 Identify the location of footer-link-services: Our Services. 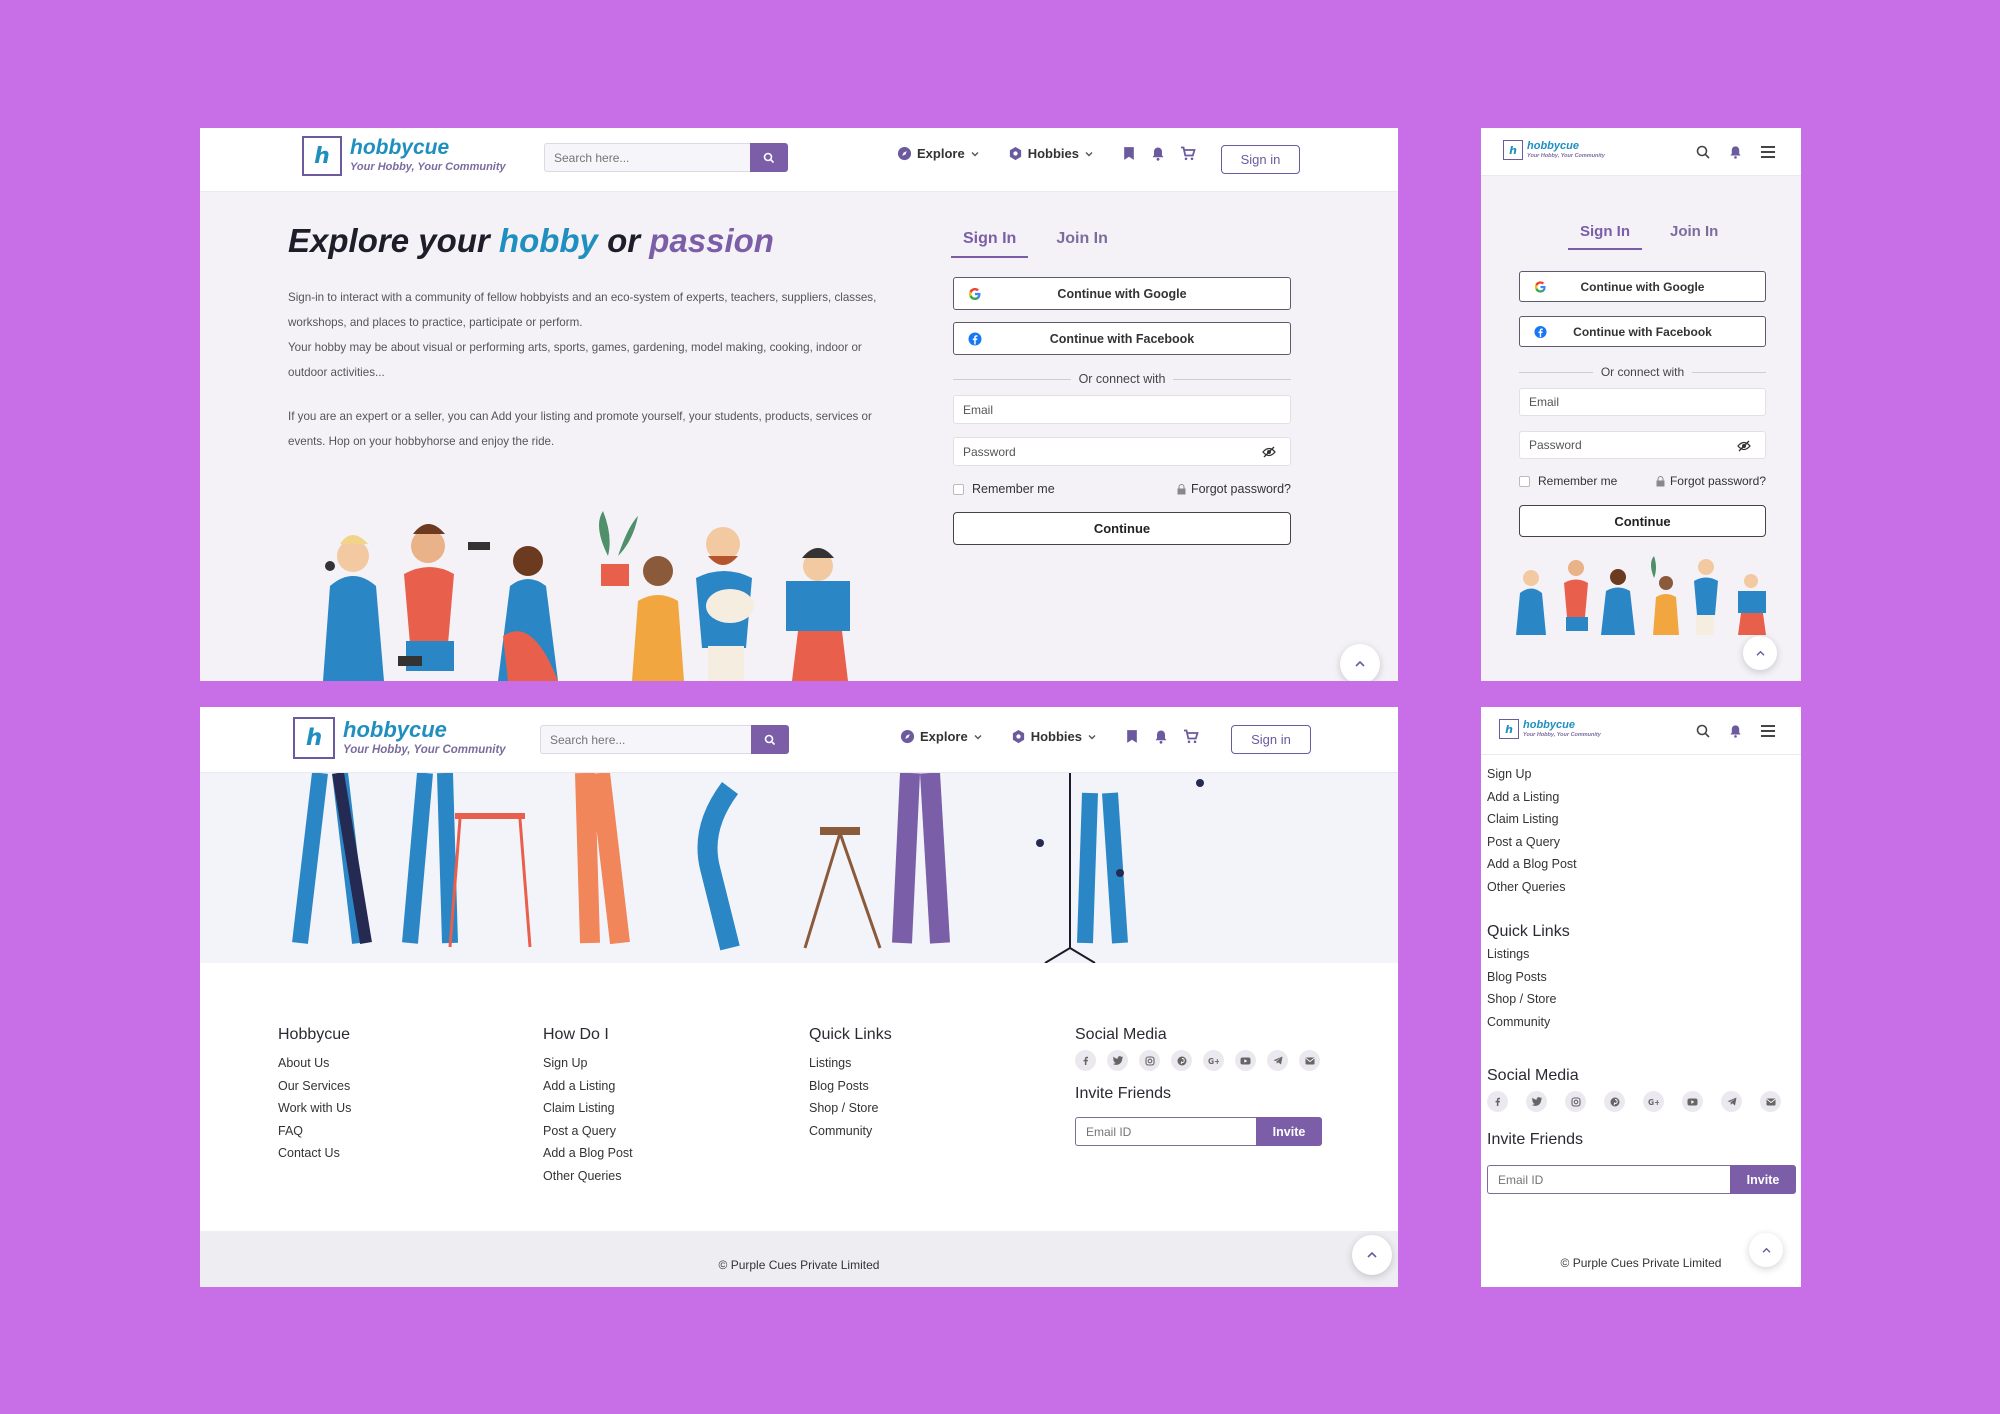
(314, 1086).